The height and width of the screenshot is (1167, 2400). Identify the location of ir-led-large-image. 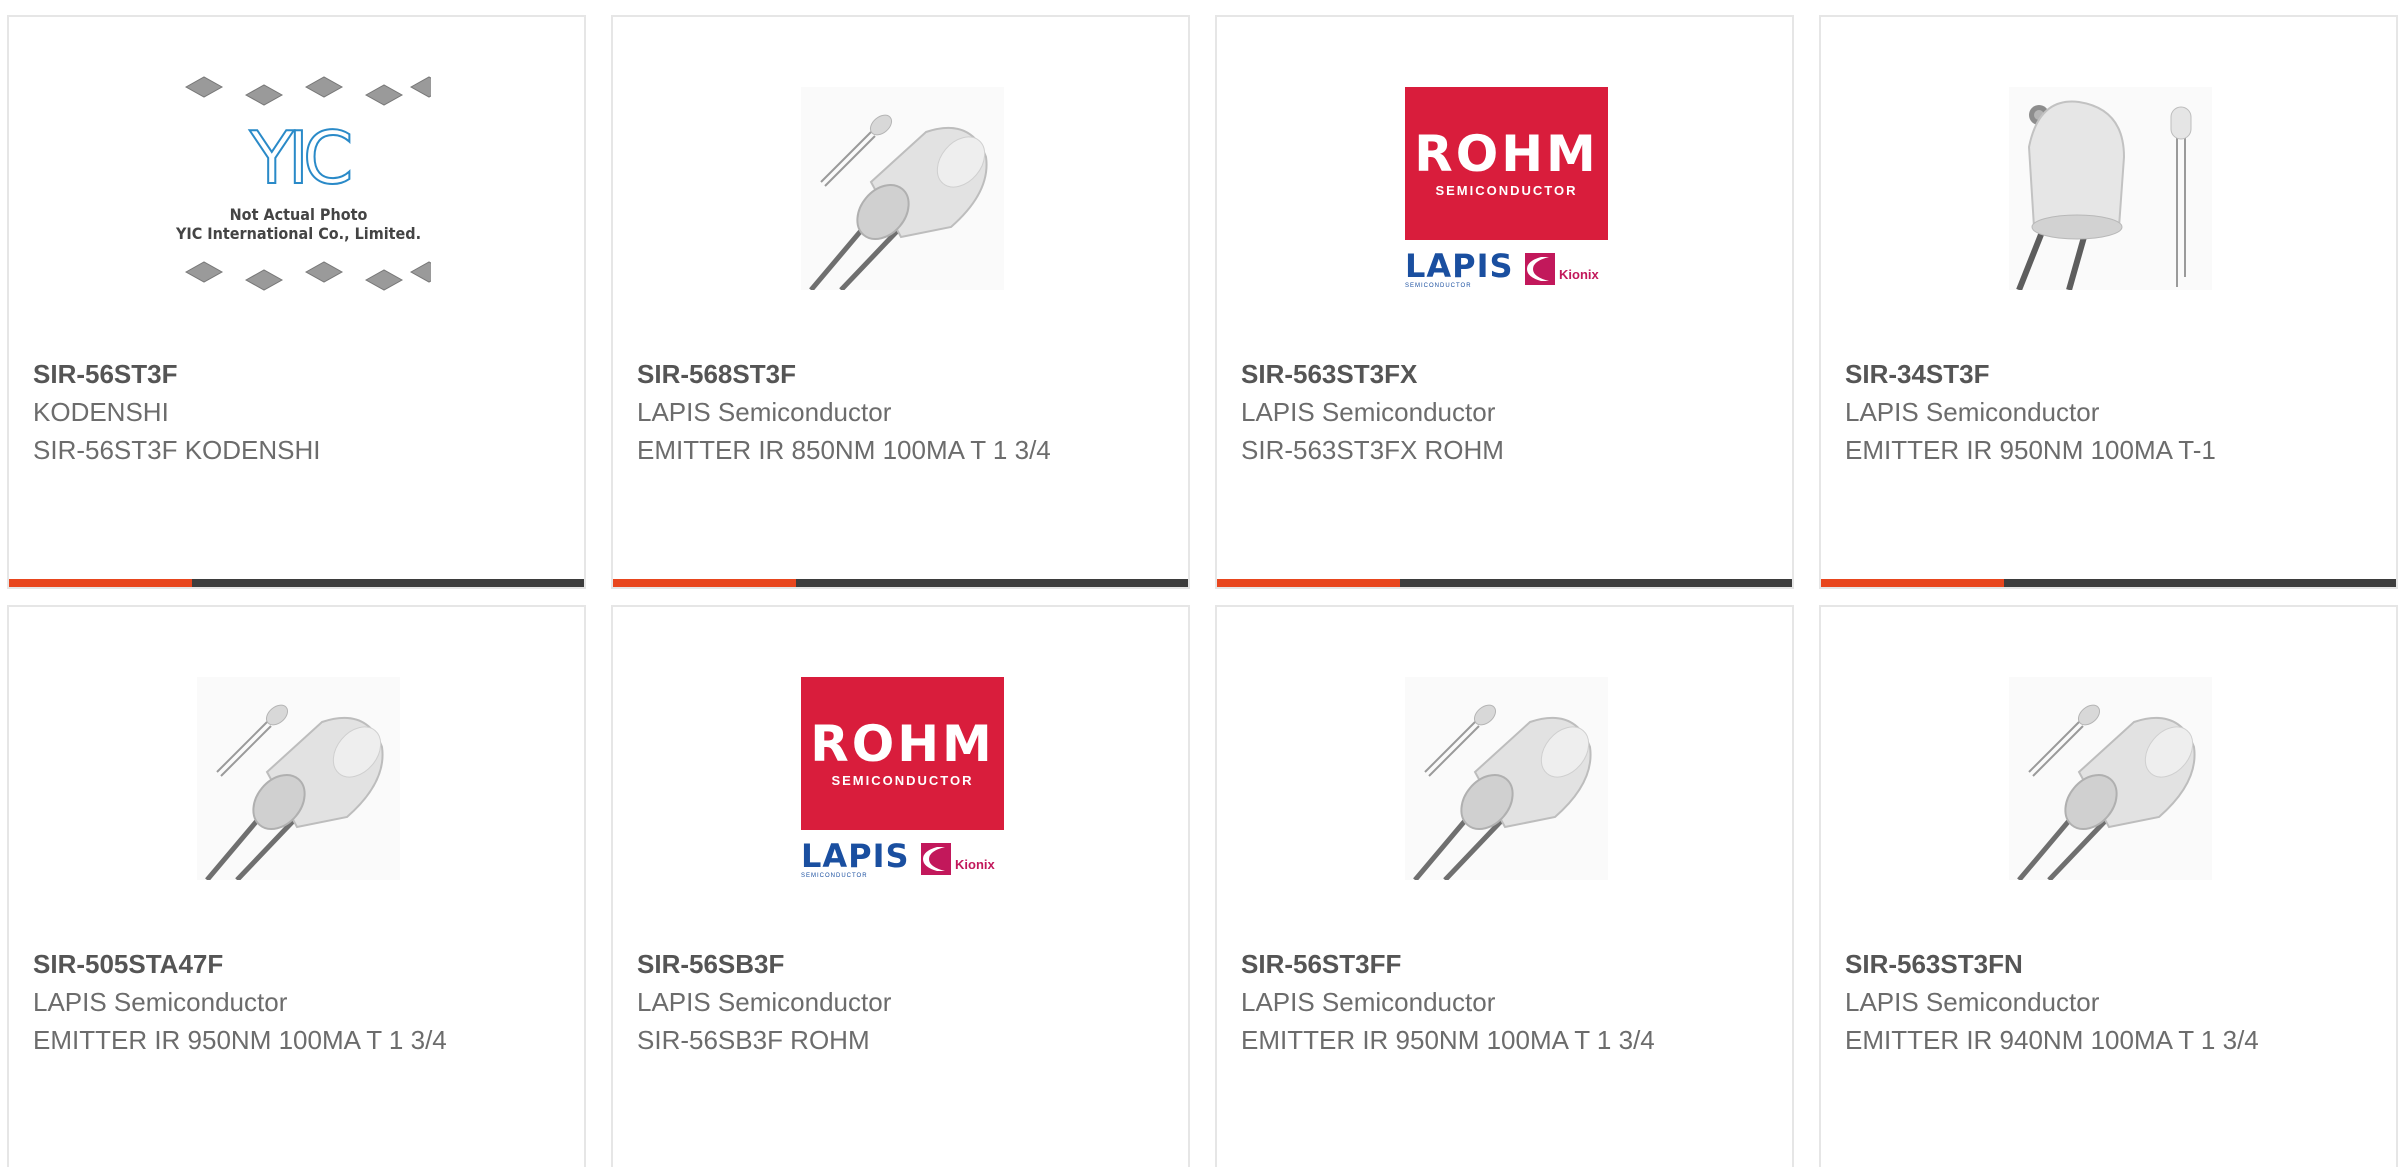
(2110, 188).